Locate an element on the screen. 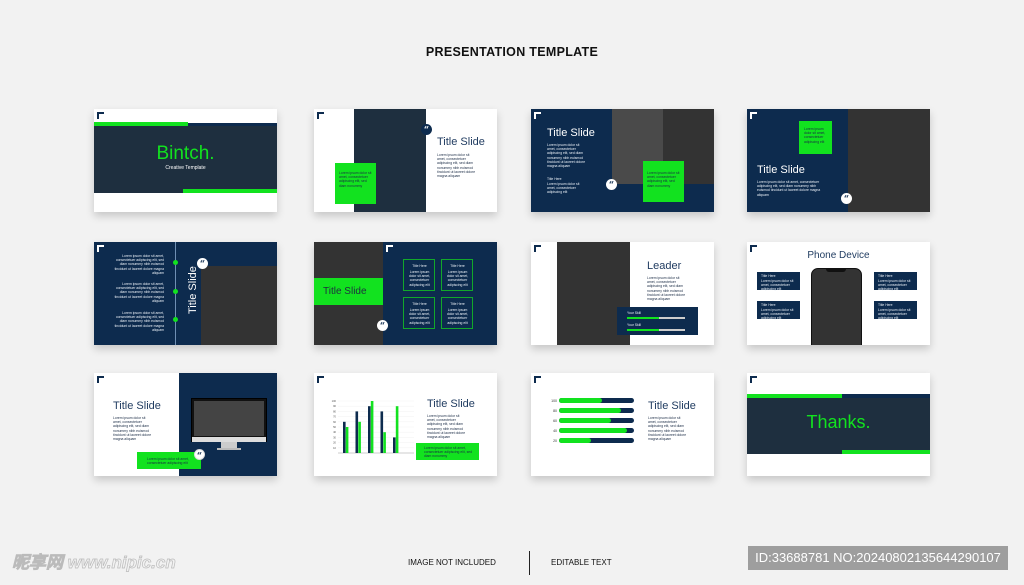 Image resolution: width=1024 pixels, height=585 pixels. slide-subtitle: Creative Template is located at coordinates (185, 168).